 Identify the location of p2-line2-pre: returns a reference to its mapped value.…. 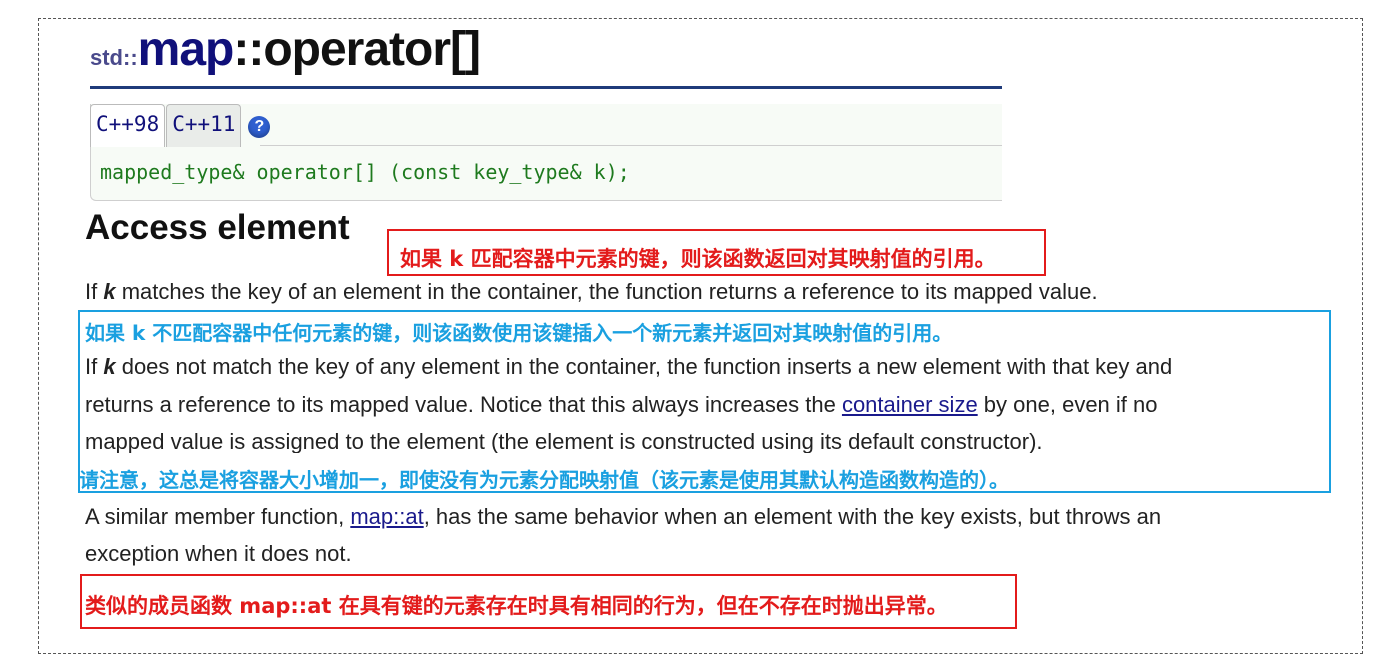
(463, 404).